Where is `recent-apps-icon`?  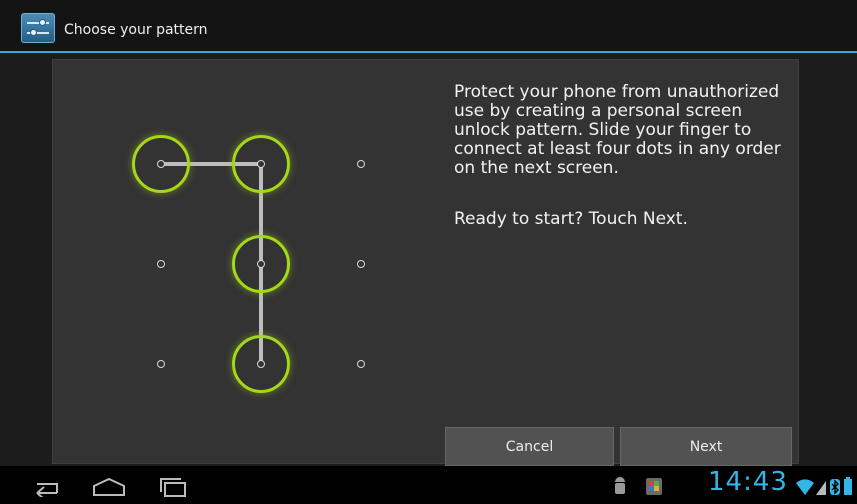
recent-apps-icon is located at coordinates (173, 486).